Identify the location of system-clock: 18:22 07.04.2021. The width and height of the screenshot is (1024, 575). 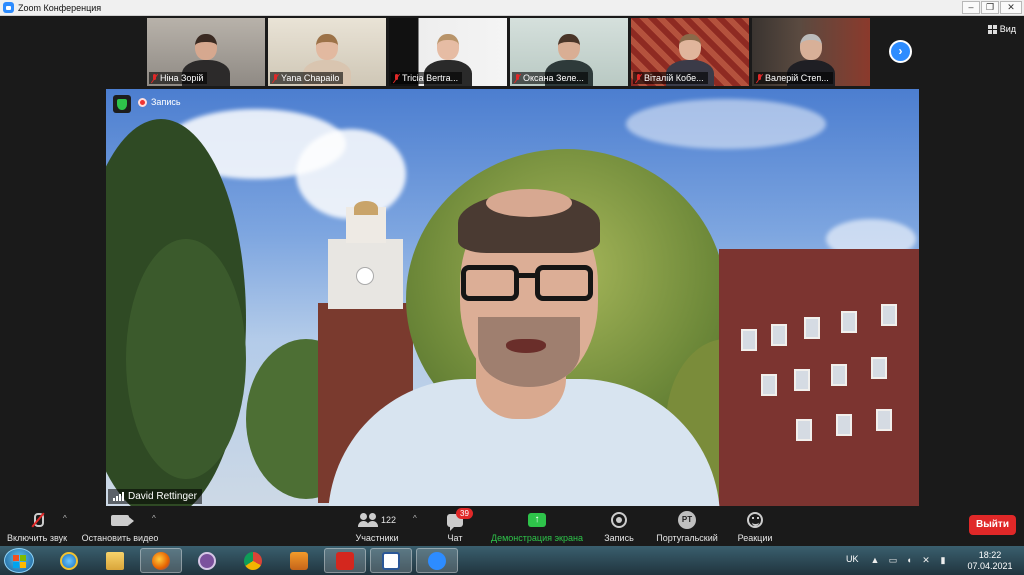
(990, 561).